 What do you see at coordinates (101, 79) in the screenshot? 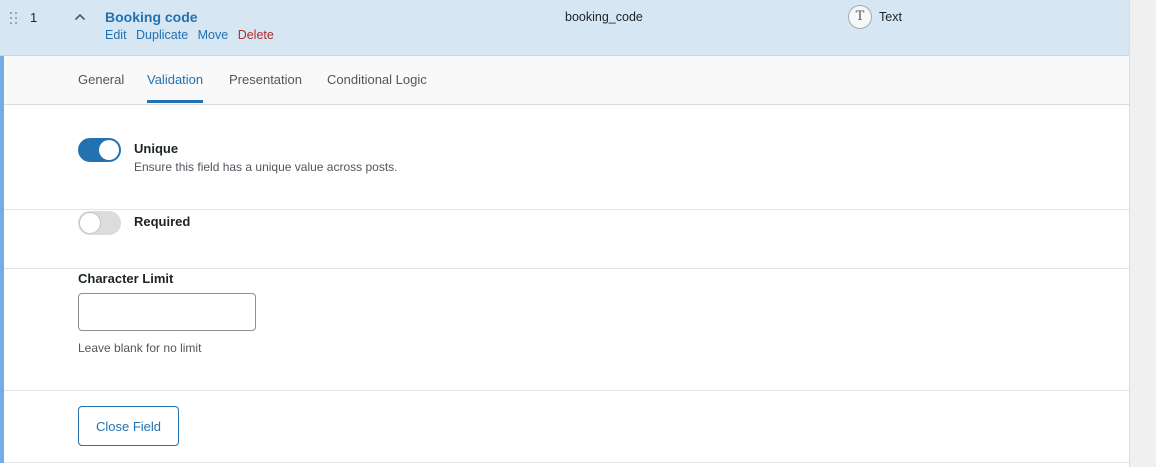
I see `tab-general: General` at bounding box center [101, 79].